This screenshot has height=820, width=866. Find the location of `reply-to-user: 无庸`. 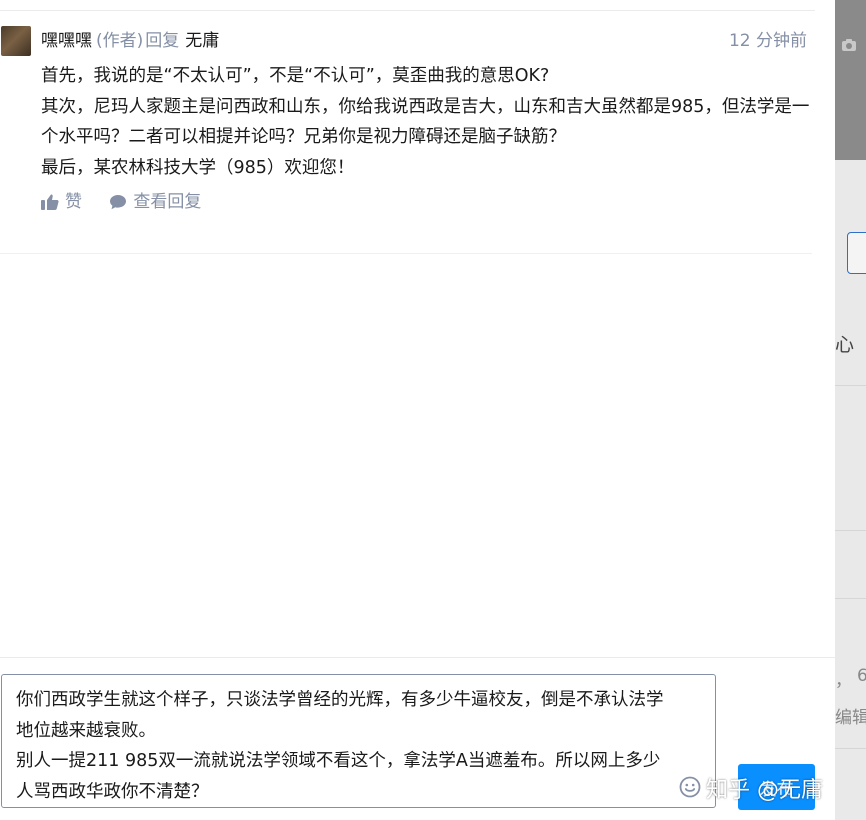

reply-to-user: 无庸 is located at coordinates (202, 41).